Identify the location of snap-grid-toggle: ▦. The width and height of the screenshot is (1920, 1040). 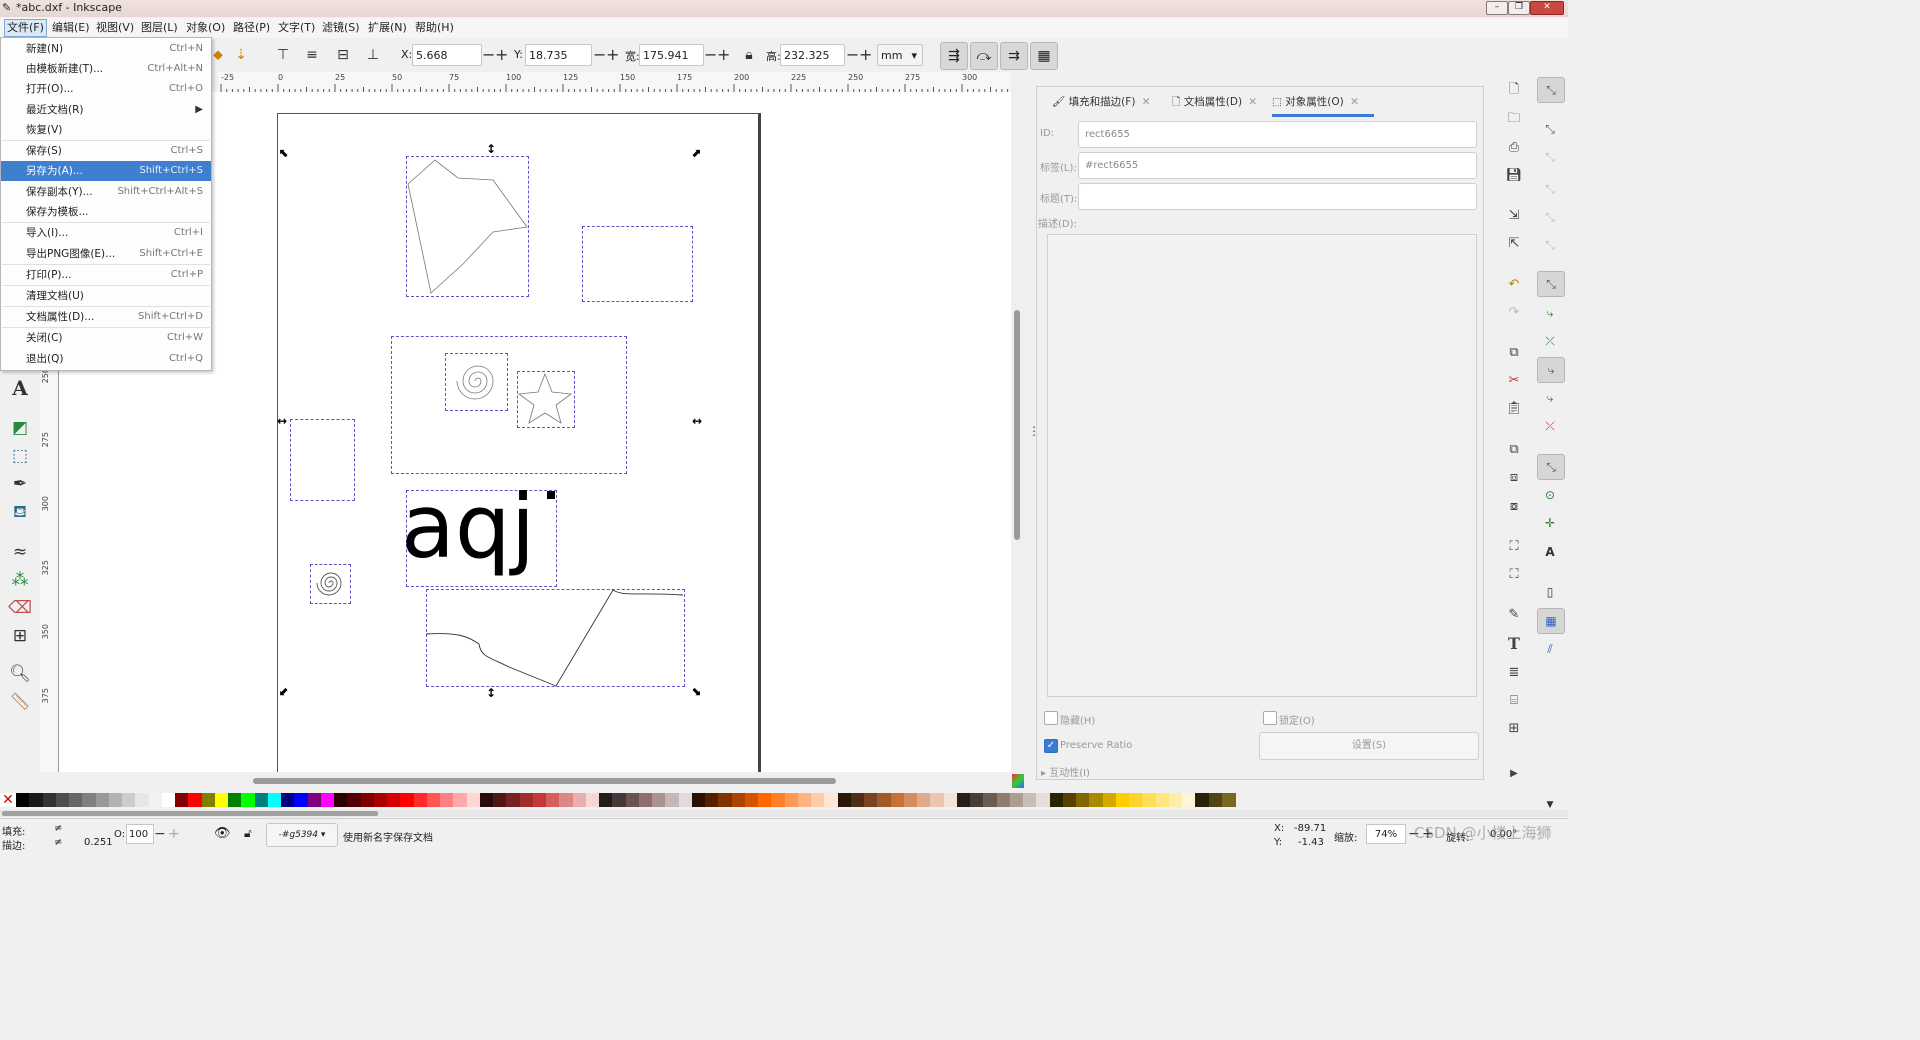
(1551, 621).